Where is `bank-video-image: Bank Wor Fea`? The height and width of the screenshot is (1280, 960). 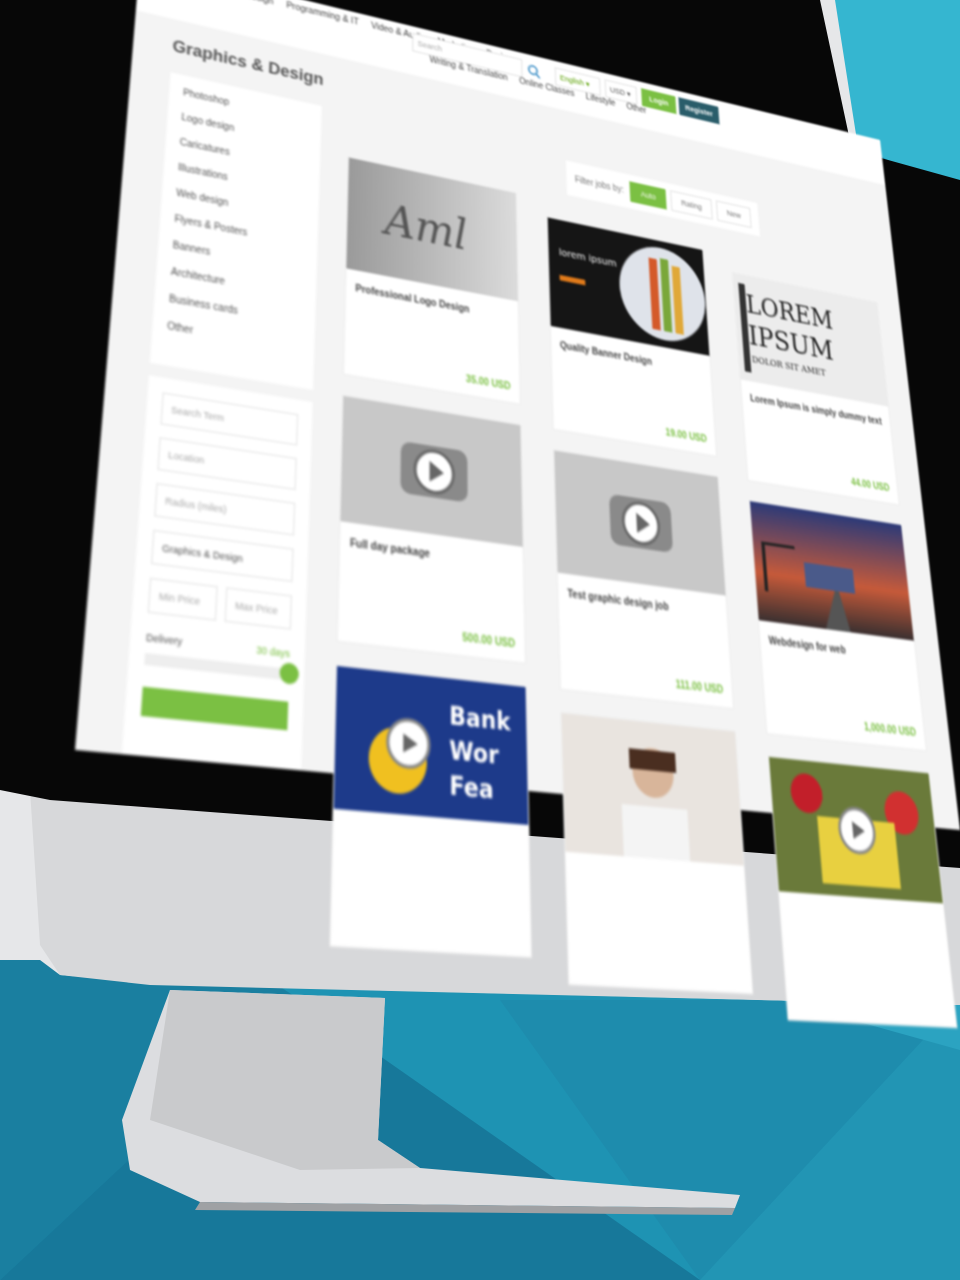
bank-video-image: Bank Wor Fea is located at coordinates (431, 745).